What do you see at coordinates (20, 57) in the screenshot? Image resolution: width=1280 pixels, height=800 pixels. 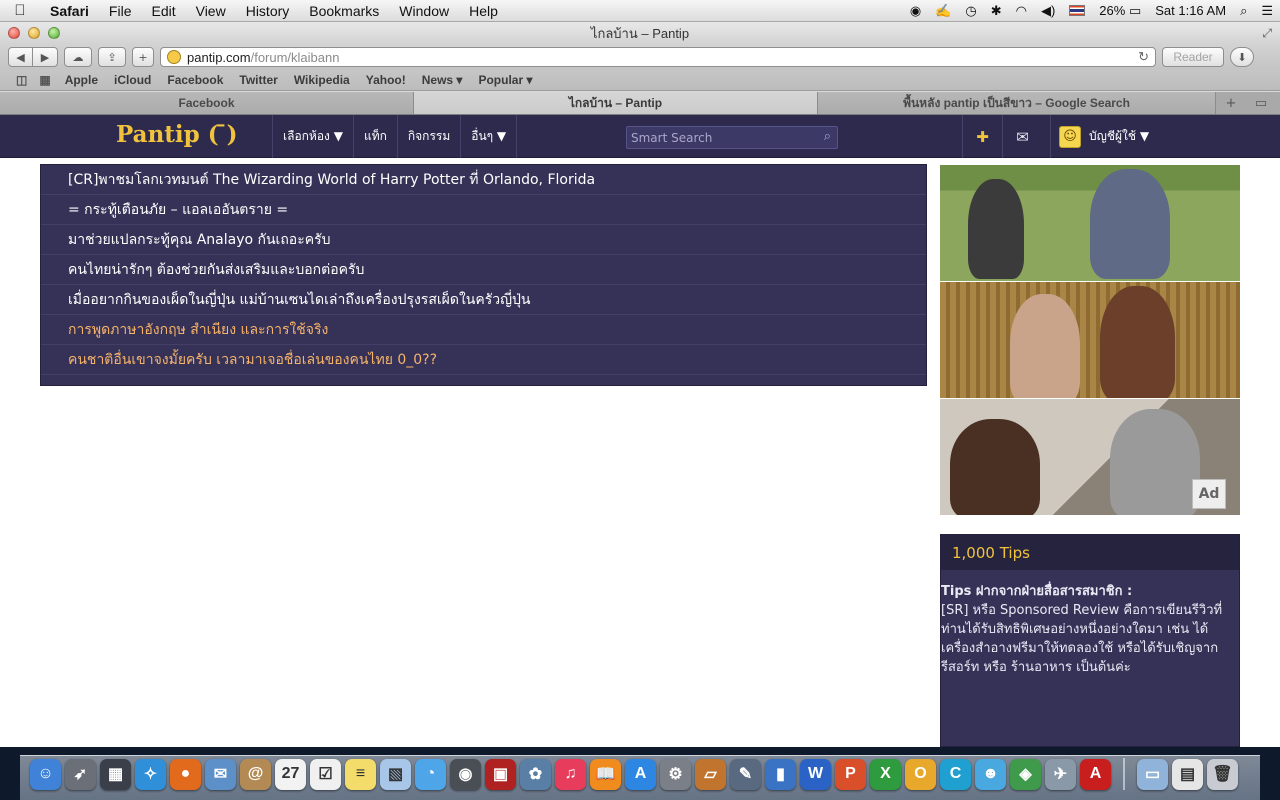 I see `back-button: ◀` at bounding box center [20, 57].